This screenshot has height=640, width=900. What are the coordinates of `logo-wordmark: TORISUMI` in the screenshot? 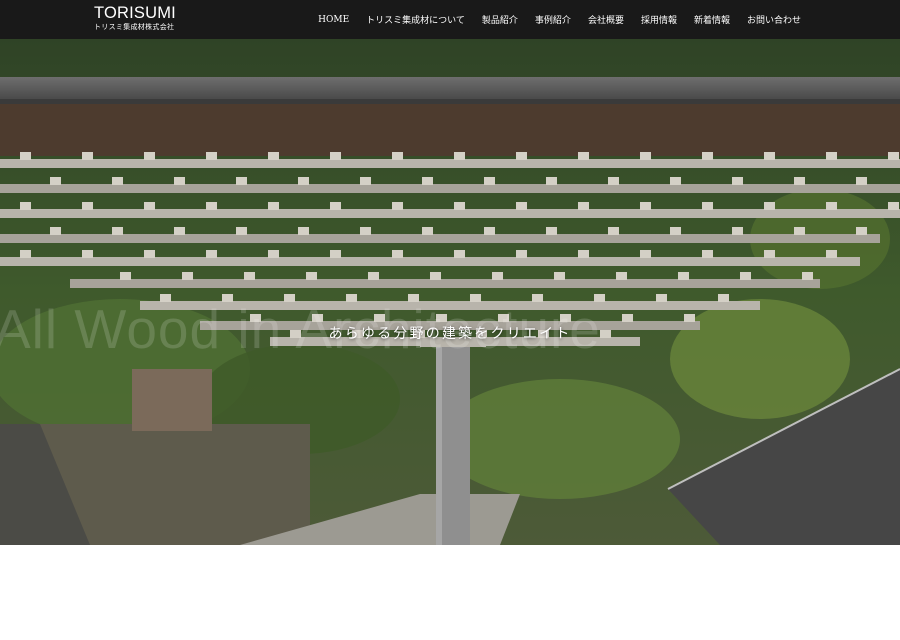 It's located at (135, 13).